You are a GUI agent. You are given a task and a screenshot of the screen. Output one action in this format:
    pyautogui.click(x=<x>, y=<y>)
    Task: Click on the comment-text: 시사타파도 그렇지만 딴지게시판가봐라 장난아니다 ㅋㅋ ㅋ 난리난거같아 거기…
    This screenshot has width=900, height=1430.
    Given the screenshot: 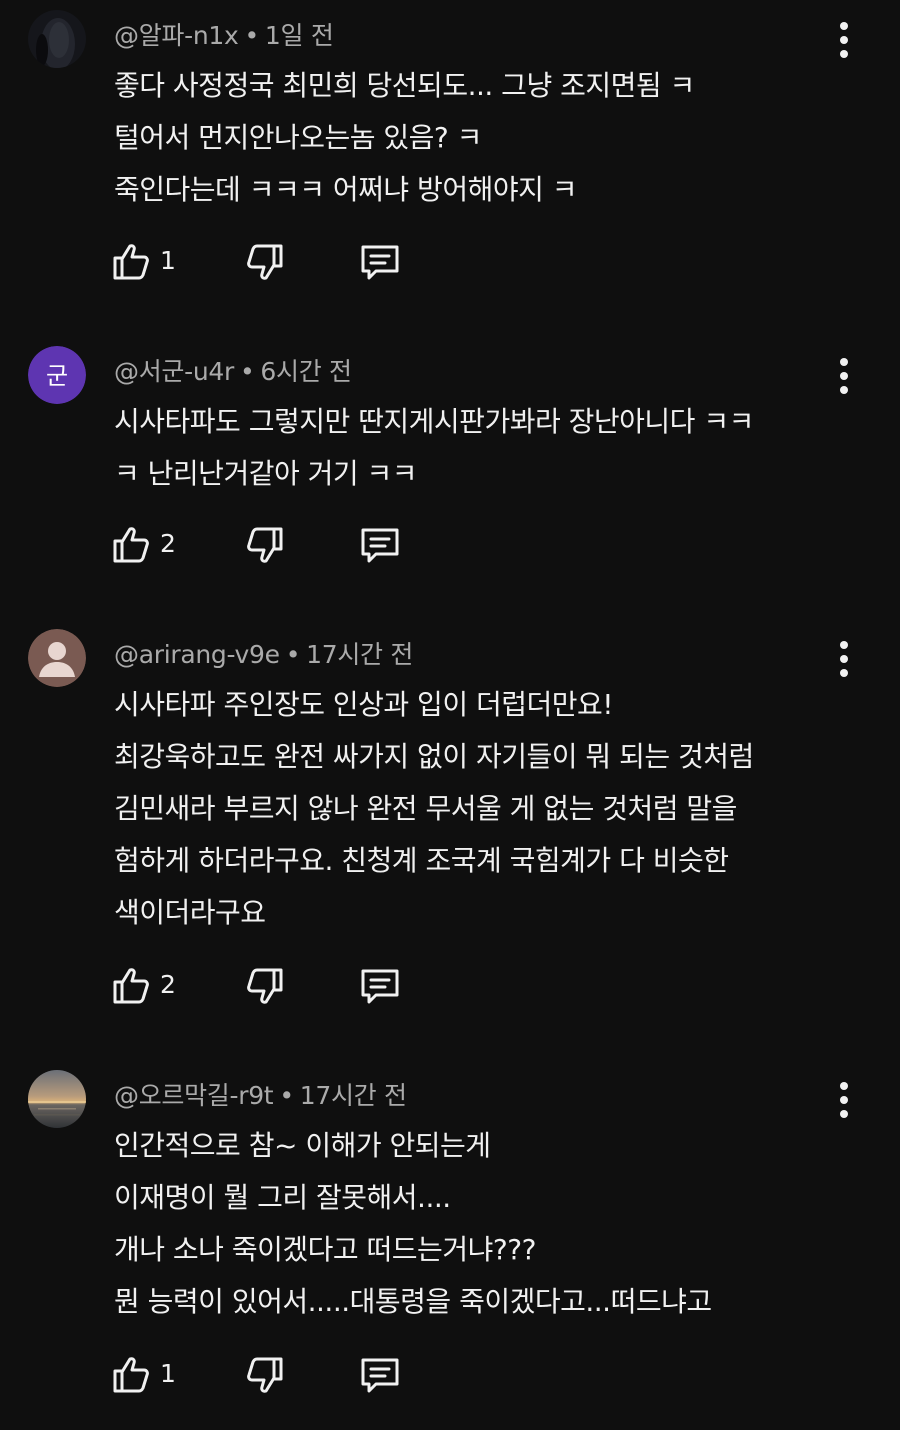 What is the action you would take?
    pyautogui.click(x=484, y=448)
    